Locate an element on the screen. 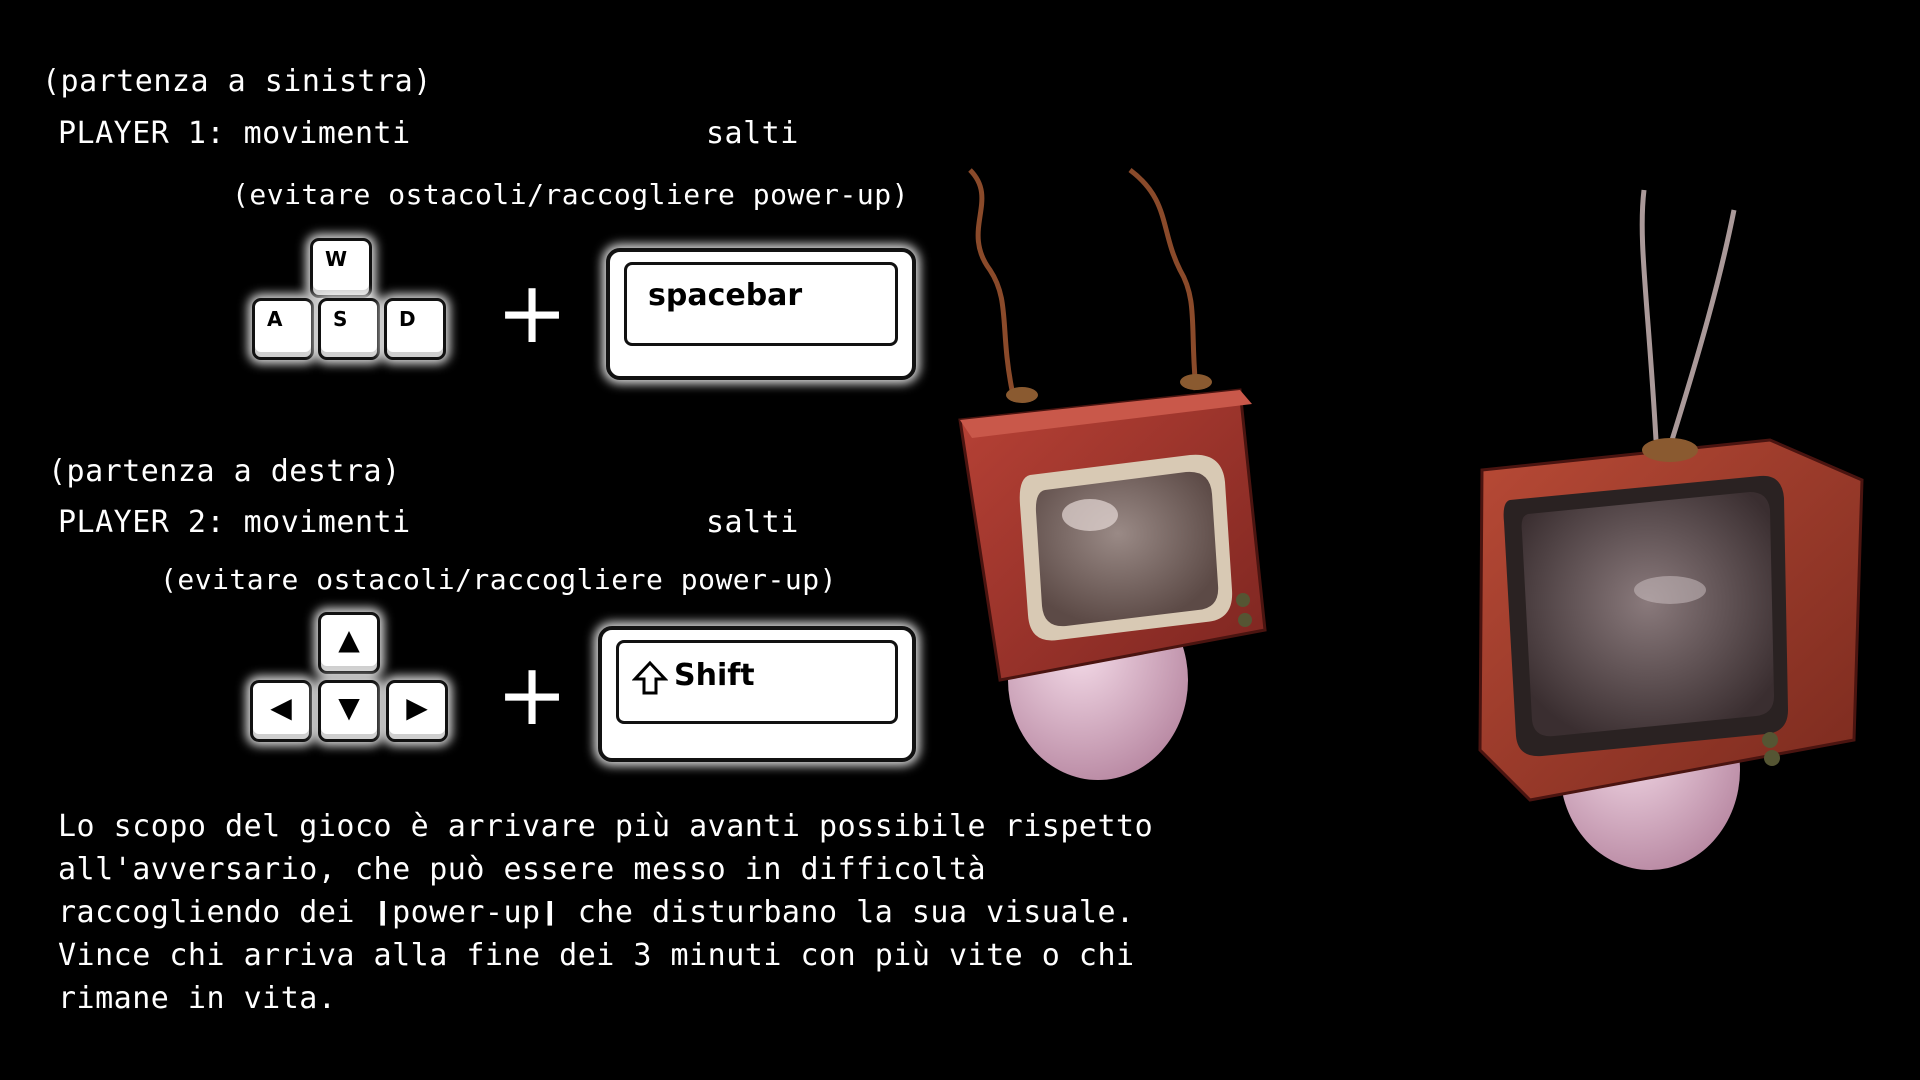 This screenshot has width=1920, height=1080. tv-character-left-image is located at coordinates (1112, 474).